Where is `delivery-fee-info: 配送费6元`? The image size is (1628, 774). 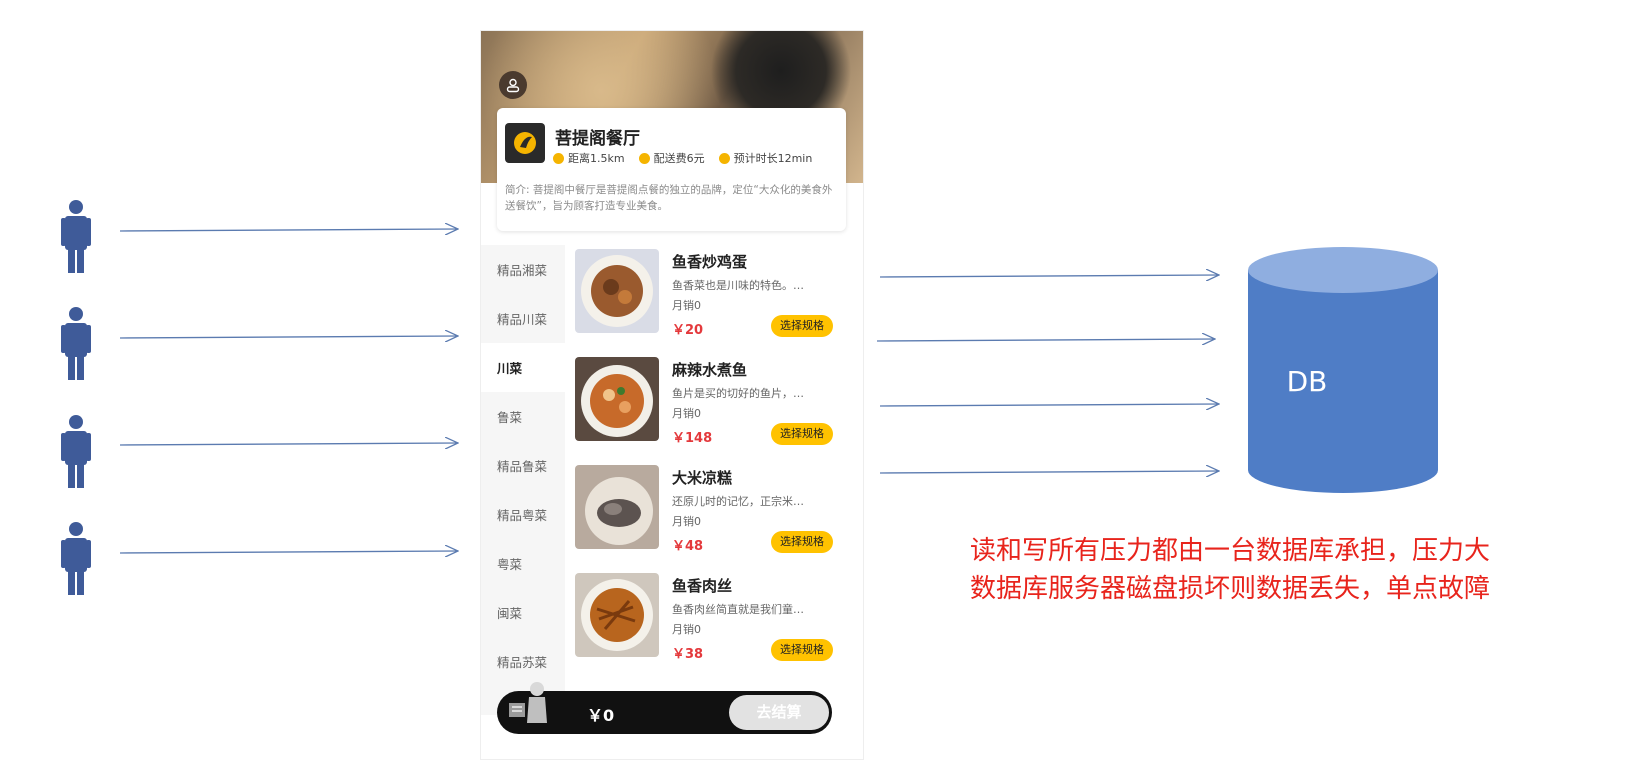 delivery-fee-info: 配送费6元 is located at coordinates (671, 158).